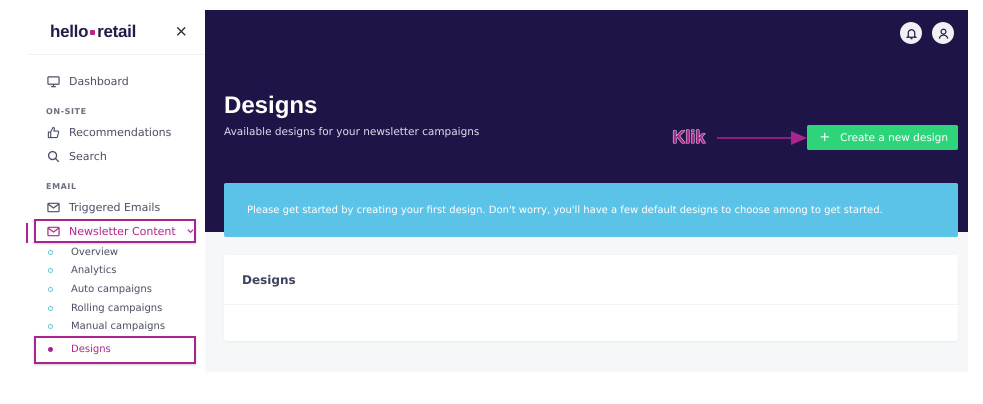 This screenshot has height=404, width=983. I want to click on nav-subitem: Analytics, so click(115, 271).